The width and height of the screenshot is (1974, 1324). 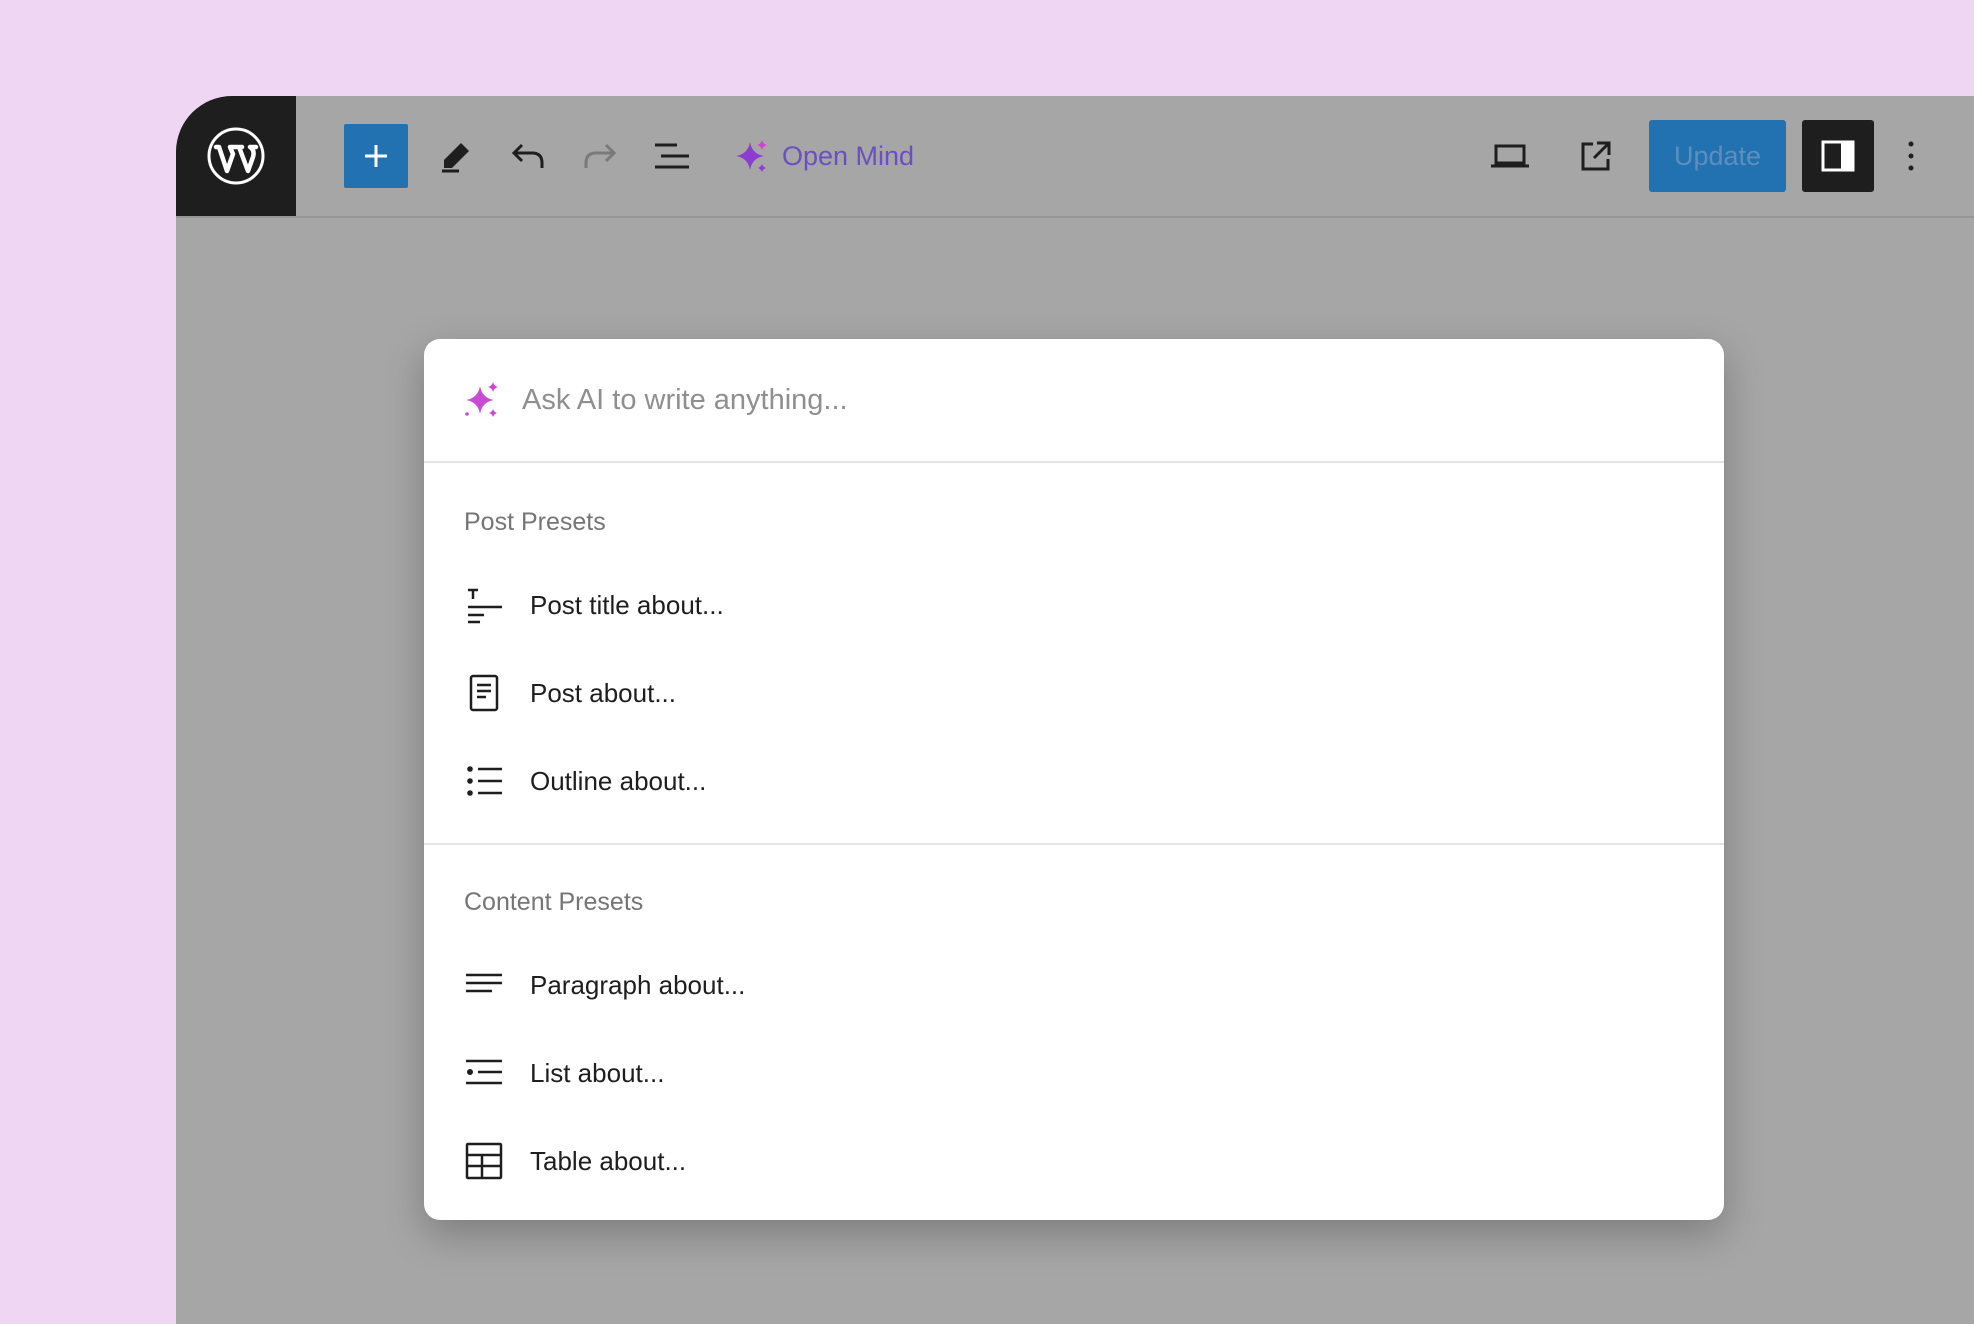 I want to click on bullet-list-icon, so click(x=484, y=781).